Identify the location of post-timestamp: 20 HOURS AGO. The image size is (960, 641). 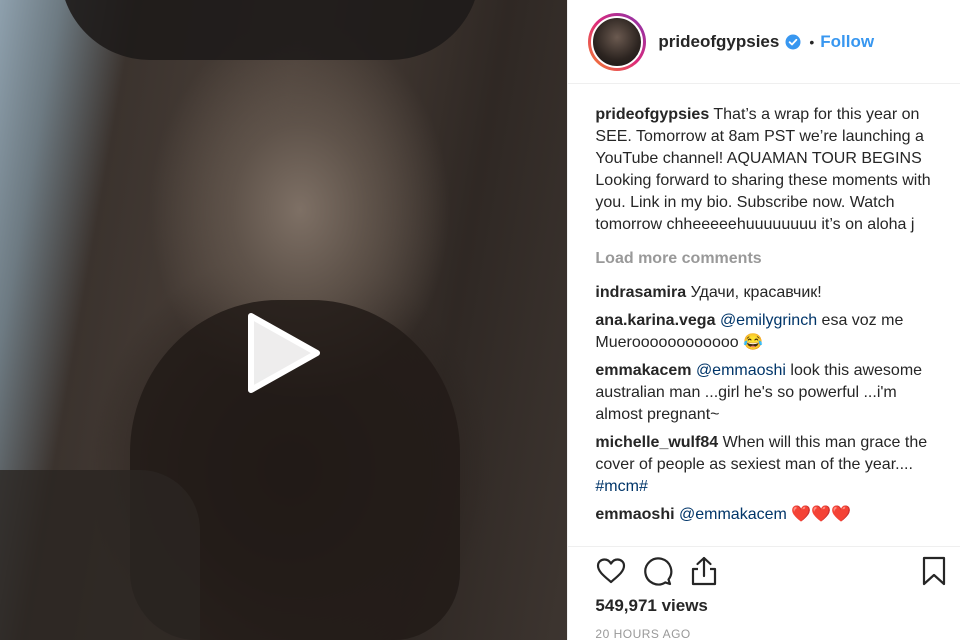
(642, 634).